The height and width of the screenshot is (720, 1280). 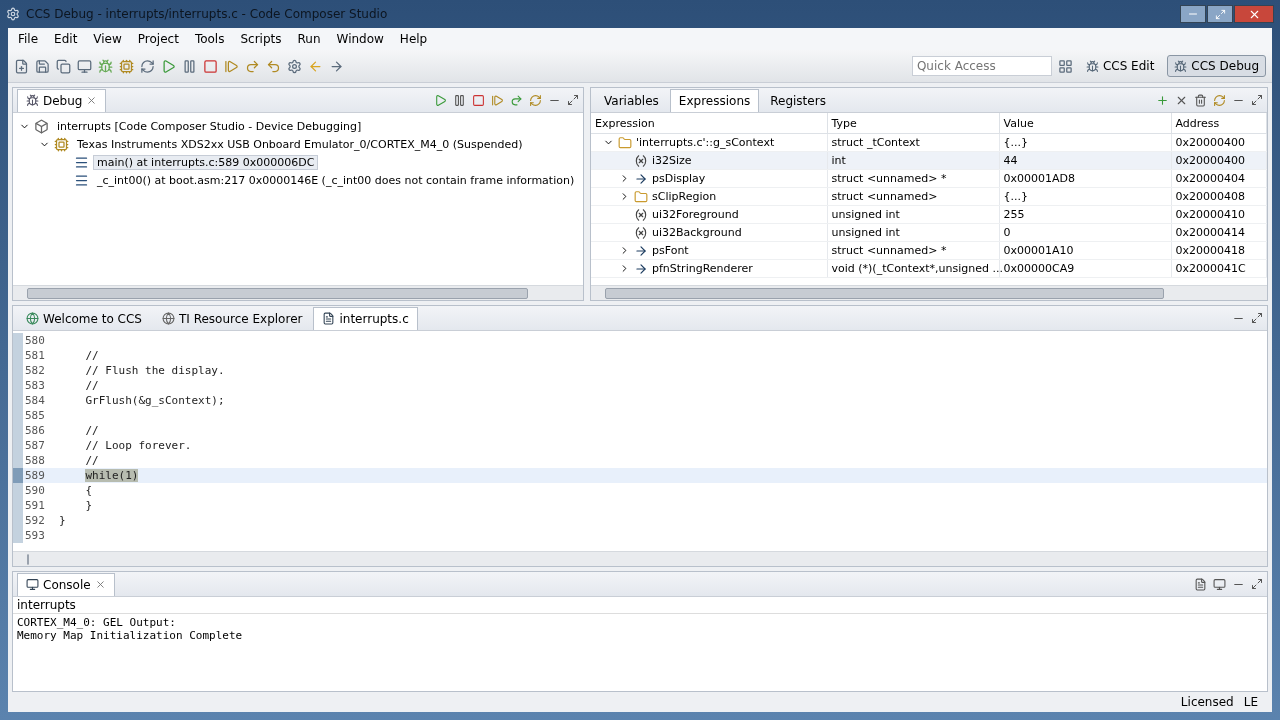 I want to click on menu-item: Edit, so click(x=66, y=39).